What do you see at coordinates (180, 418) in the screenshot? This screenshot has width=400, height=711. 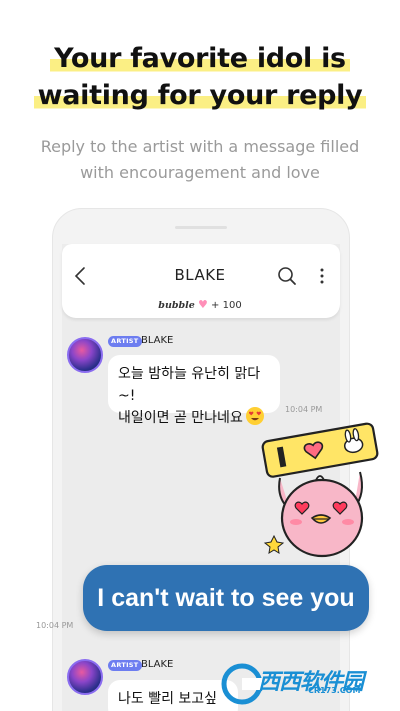 I see `message-line-2: 내일이면 곧 만나네요` at bounding box center [180, 418].